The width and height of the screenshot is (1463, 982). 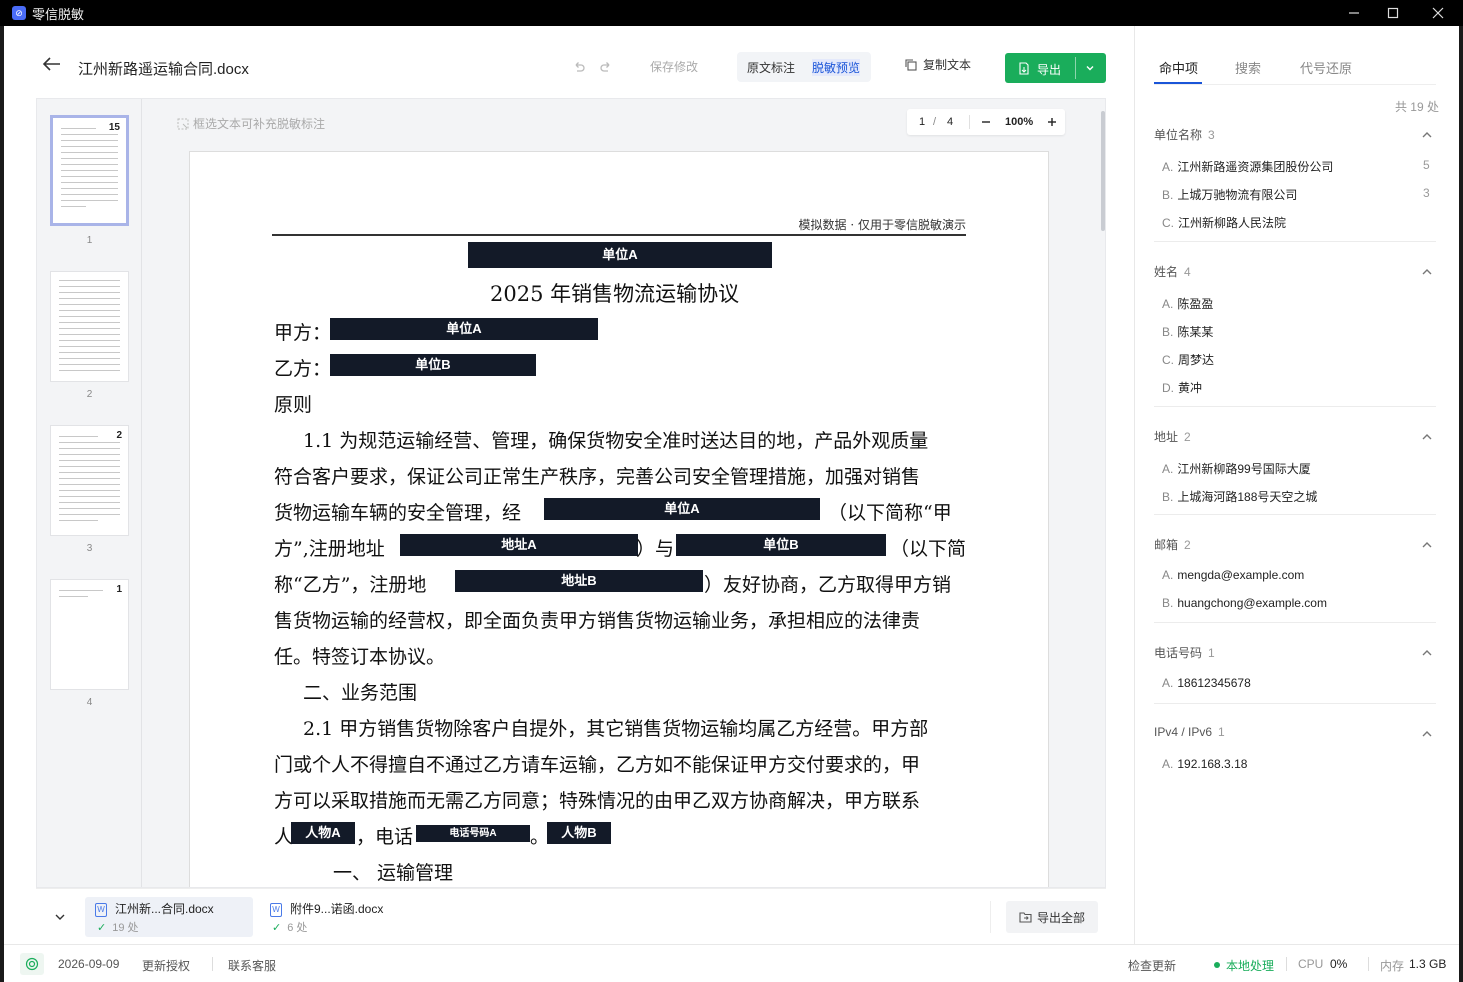 I want to click on export-label: 导出, so click(x=1049, y=70).